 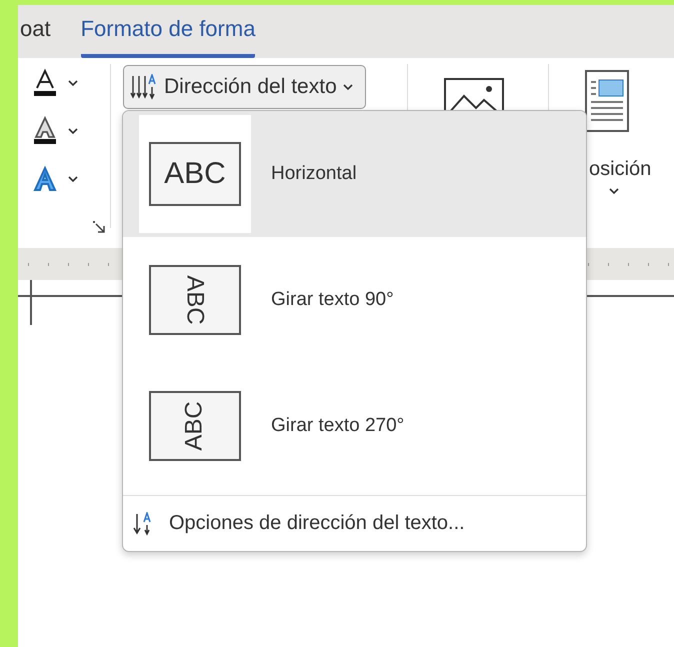 What do you see at coordinates (99, 227) in the screenshot?
I see `dialog-launcher-icon` at bounding box center [99, 227].